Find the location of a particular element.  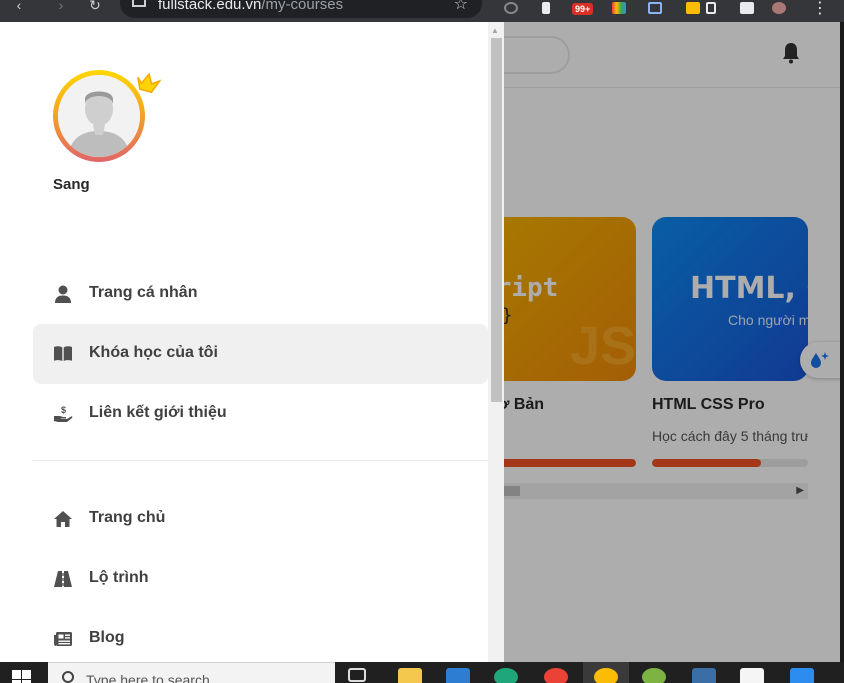

road-icon is located at coordinates (63, 579).